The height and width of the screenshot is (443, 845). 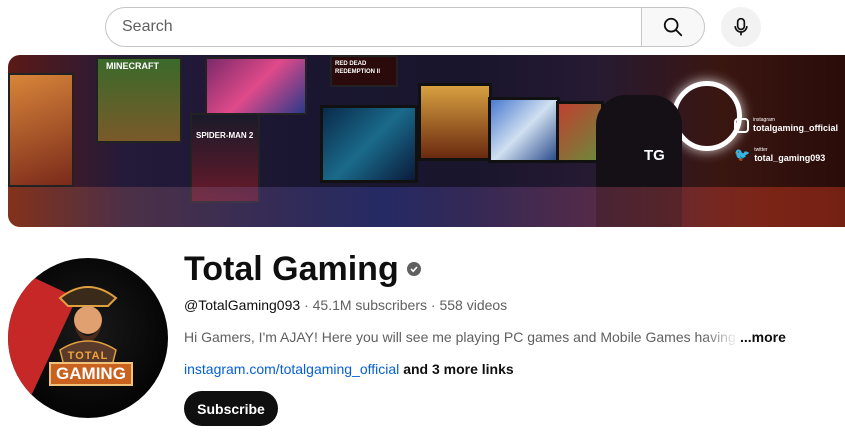 I want to click on voice-search-button, so click(x=741, y=27).